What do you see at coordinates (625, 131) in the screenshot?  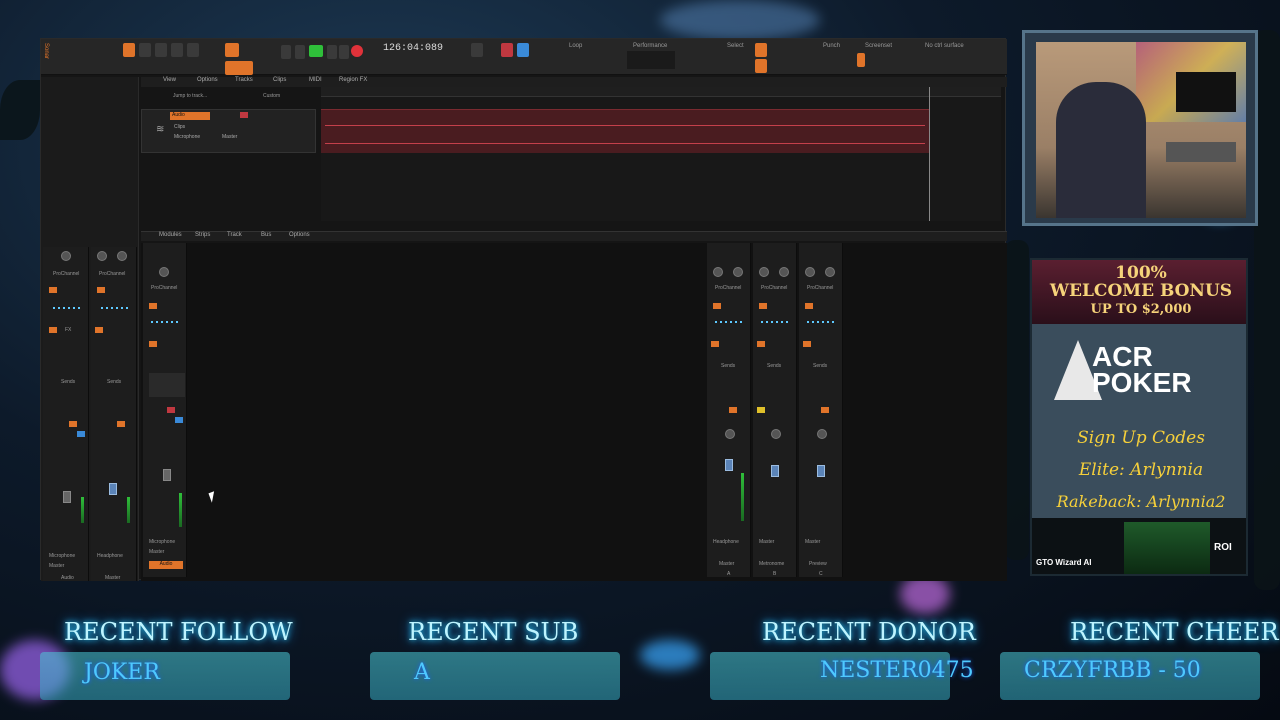 I see `audio-clip` at bounding box center [625, 131].